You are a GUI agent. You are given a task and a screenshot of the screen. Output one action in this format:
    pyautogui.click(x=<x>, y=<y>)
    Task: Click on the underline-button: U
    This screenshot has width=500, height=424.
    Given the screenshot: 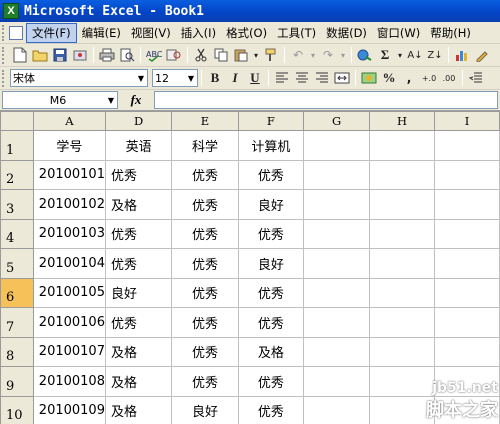 What is the action you would take?
    pyautogui.click(x=255, y=78)
    